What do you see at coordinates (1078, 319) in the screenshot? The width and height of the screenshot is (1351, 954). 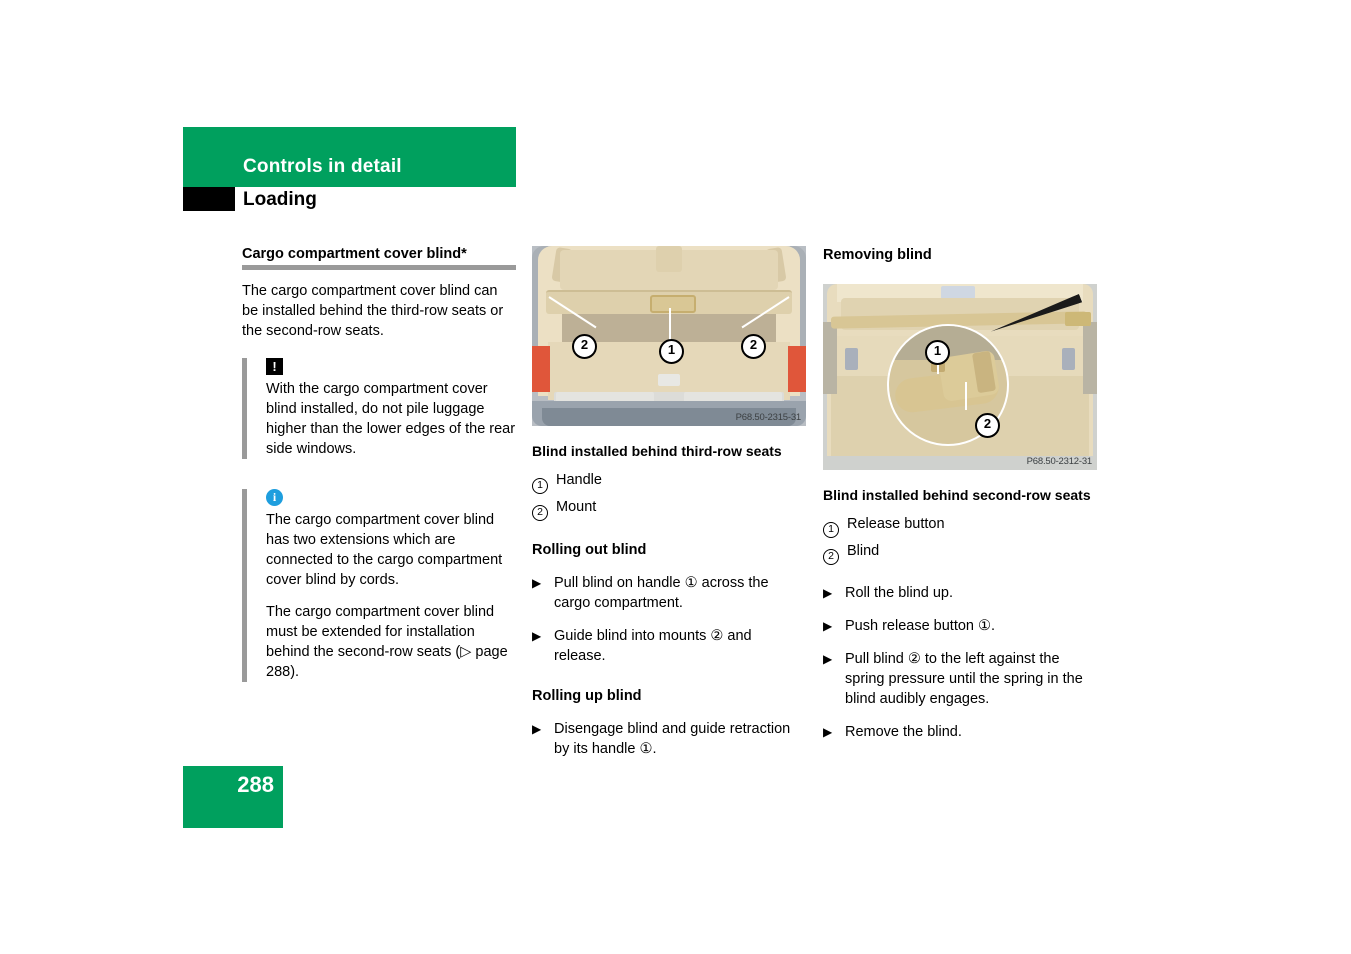 I see `figure-blind-end-cap` at bounding box center [1078, 319].